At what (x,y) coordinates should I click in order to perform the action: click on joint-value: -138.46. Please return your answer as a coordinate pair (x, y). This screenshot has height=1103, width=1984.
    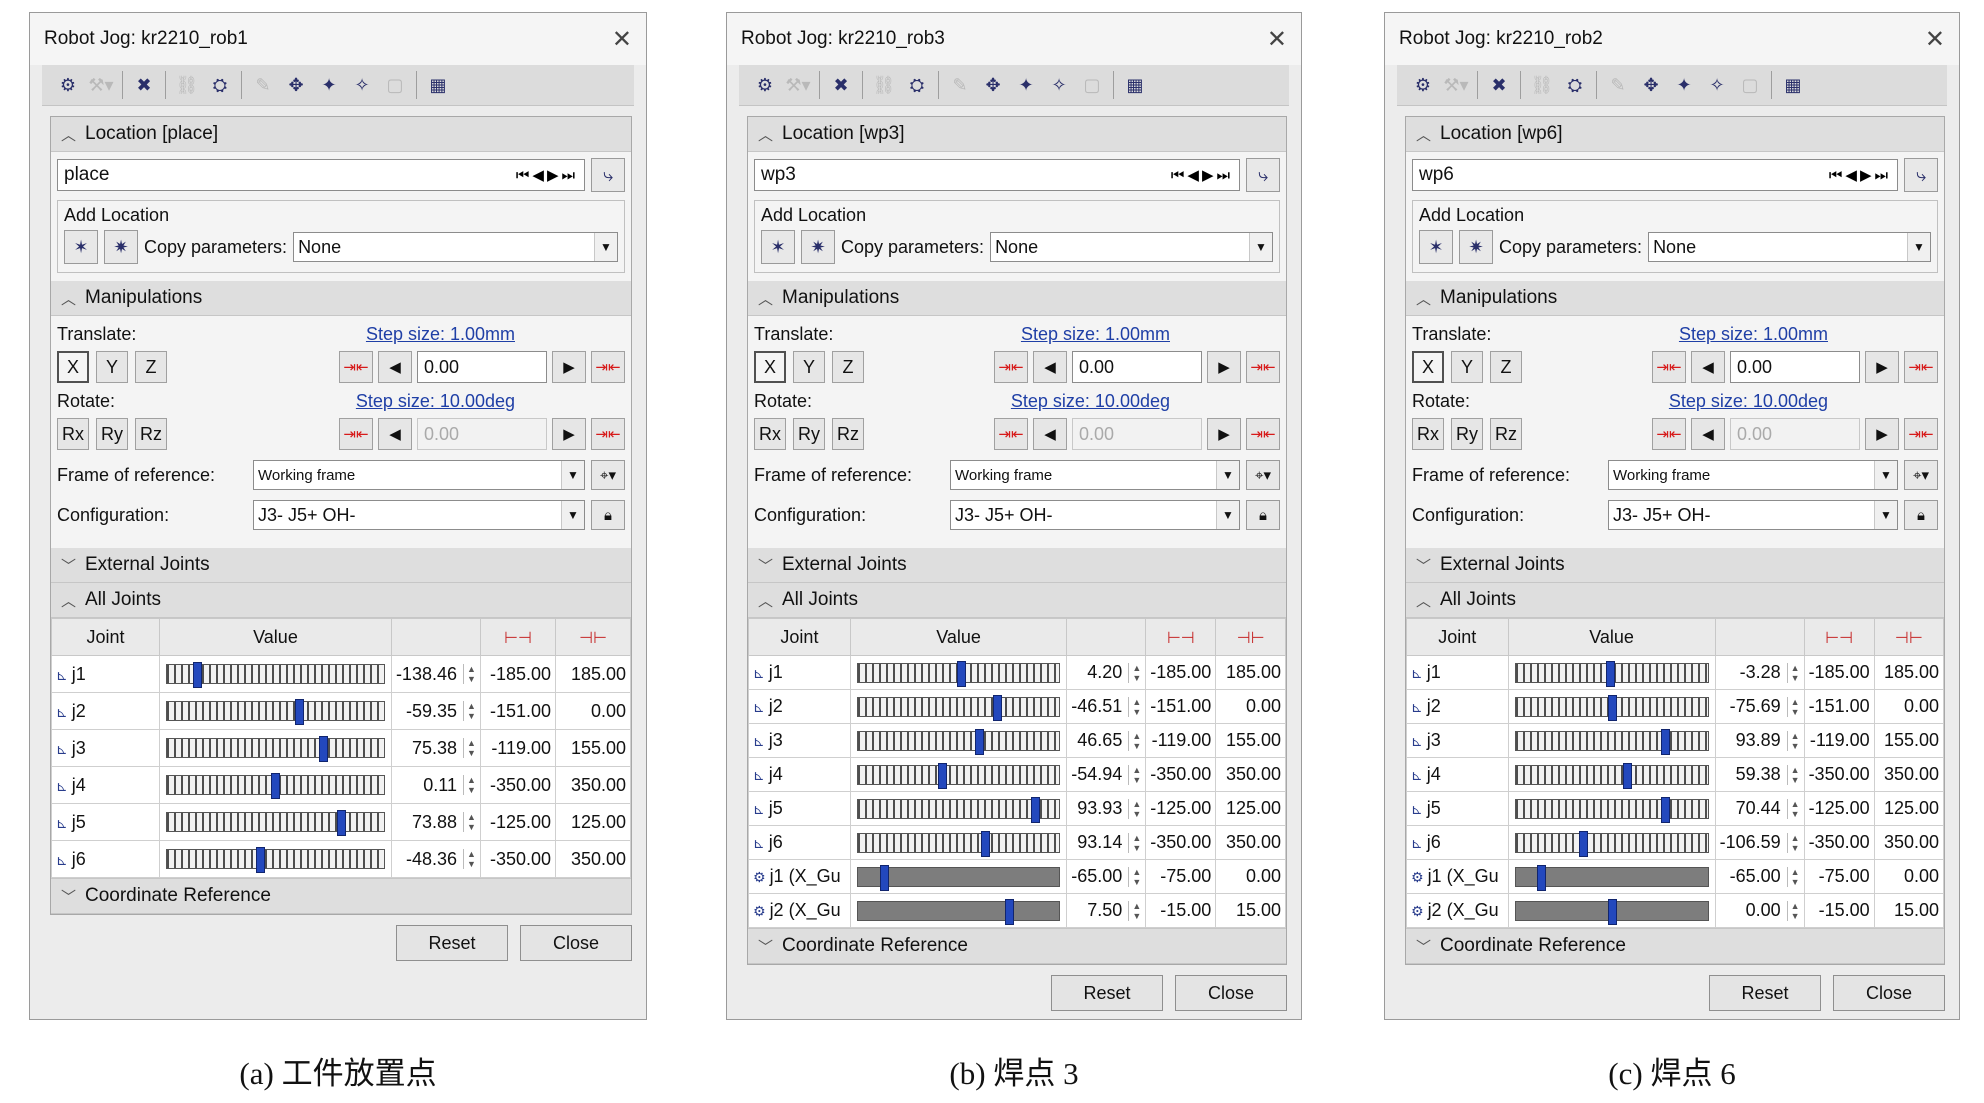
    Looking at the image, I should click on (426, 674).